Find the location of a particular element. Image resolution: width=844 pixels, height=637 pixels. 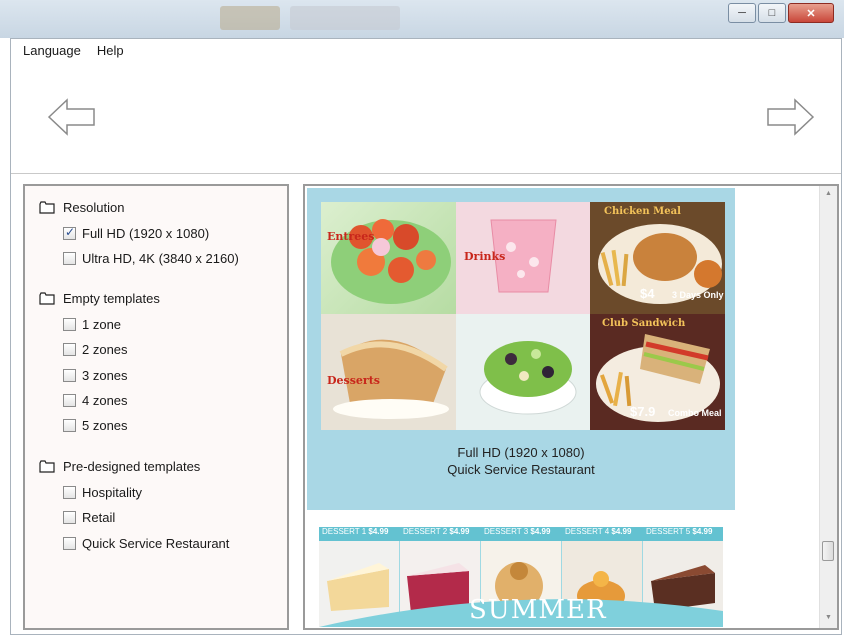

option-1-zone: 1 zone is located at coordinates (92, 324).